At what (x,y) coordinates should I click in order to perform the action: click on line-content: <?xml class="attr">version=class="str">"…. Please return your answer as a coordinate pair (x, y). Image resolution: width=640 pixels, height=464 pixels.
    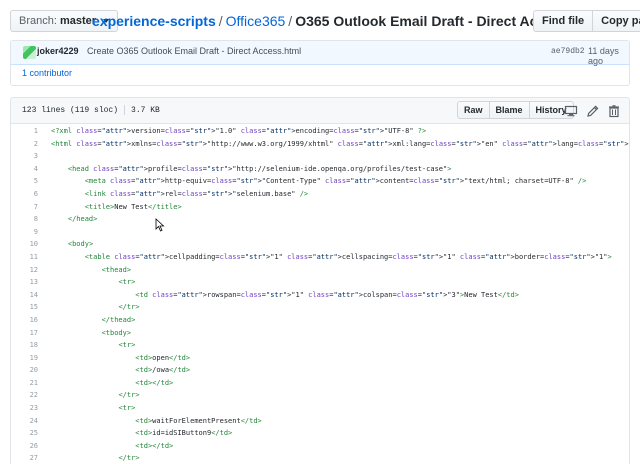
    Looking at the image, I should click on (239, 131).